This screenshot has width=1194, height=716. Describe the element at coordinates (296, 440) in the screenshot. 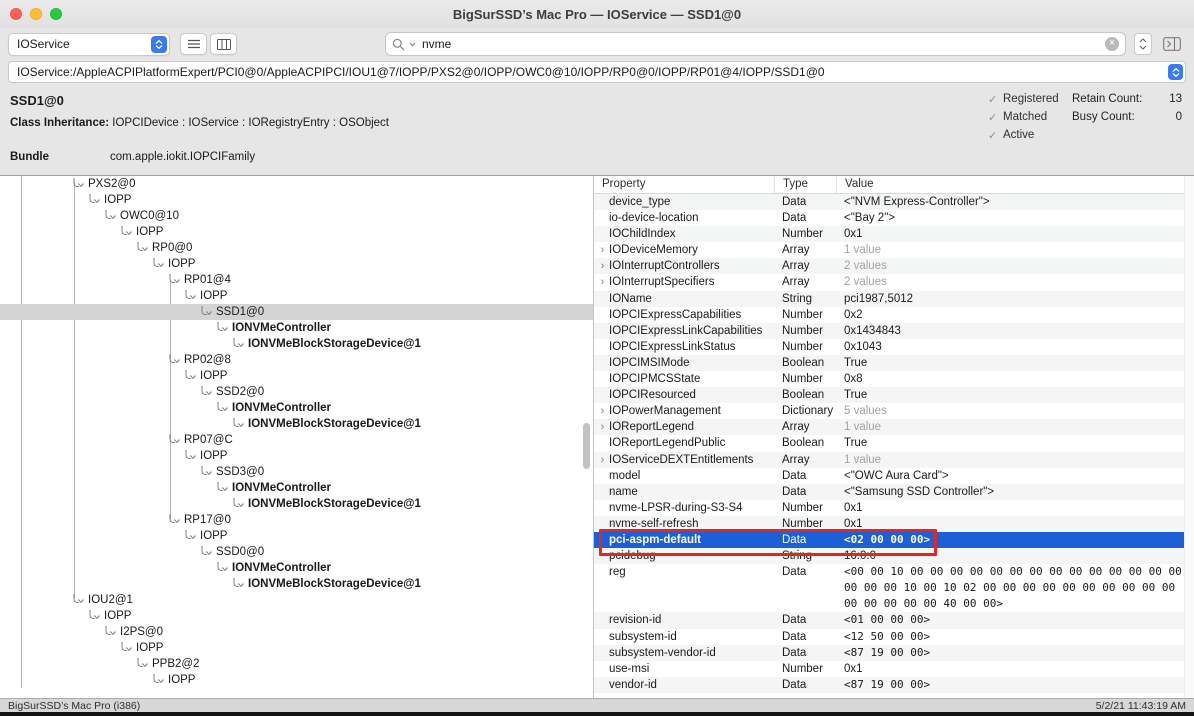

I see `tree-item-rp07-c: RP07@C` at that location.